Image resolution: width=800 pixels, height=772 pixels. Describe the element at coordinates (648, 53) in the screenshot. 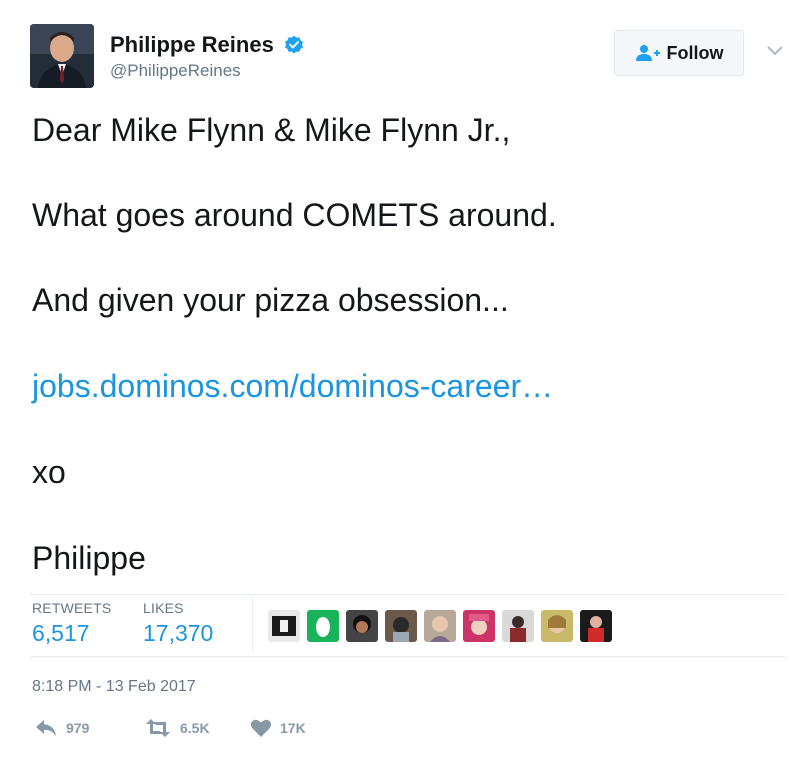

I see `follow-person-plus-icon` at that location.